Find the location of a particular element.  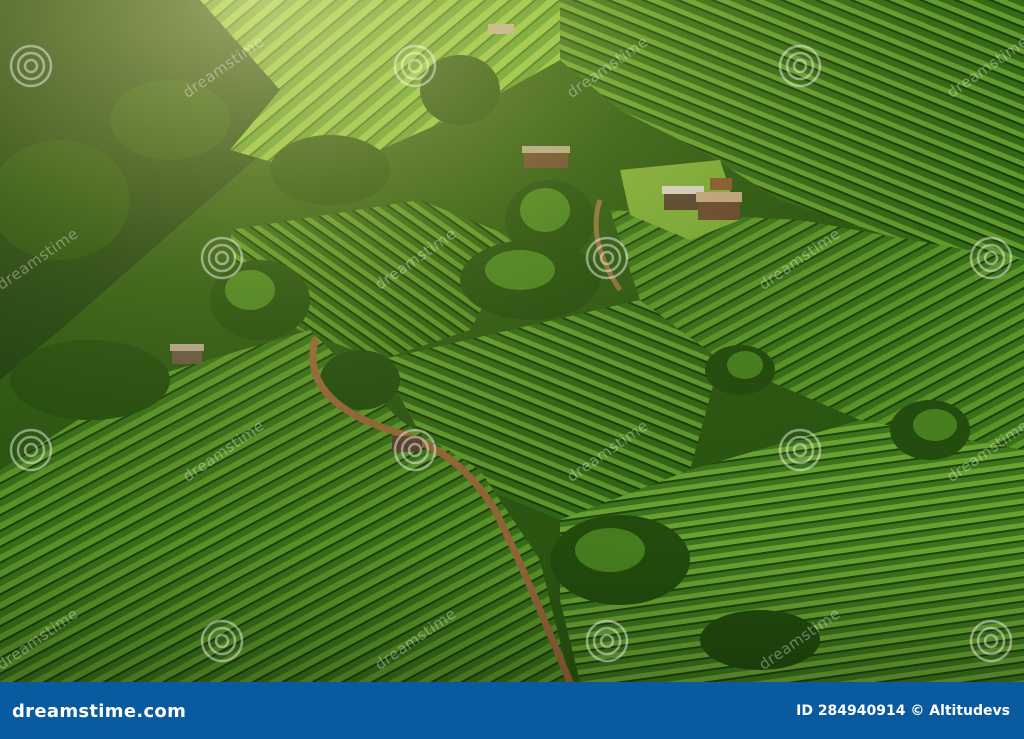

stock-footer-bar: dreamstime.com ID 284940914 © Altitudevs is located at coordinates (512, 710).